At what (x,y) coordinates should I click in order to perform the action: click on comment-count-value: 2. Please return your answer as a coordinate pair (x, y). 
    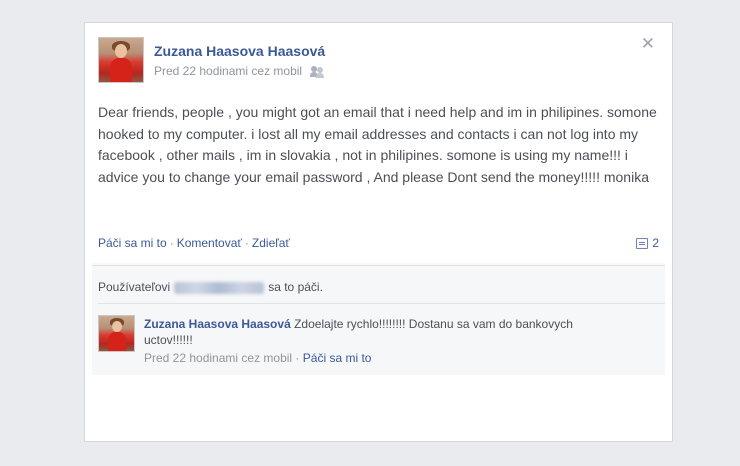
    Looking at the image, I should click on (655, 243).